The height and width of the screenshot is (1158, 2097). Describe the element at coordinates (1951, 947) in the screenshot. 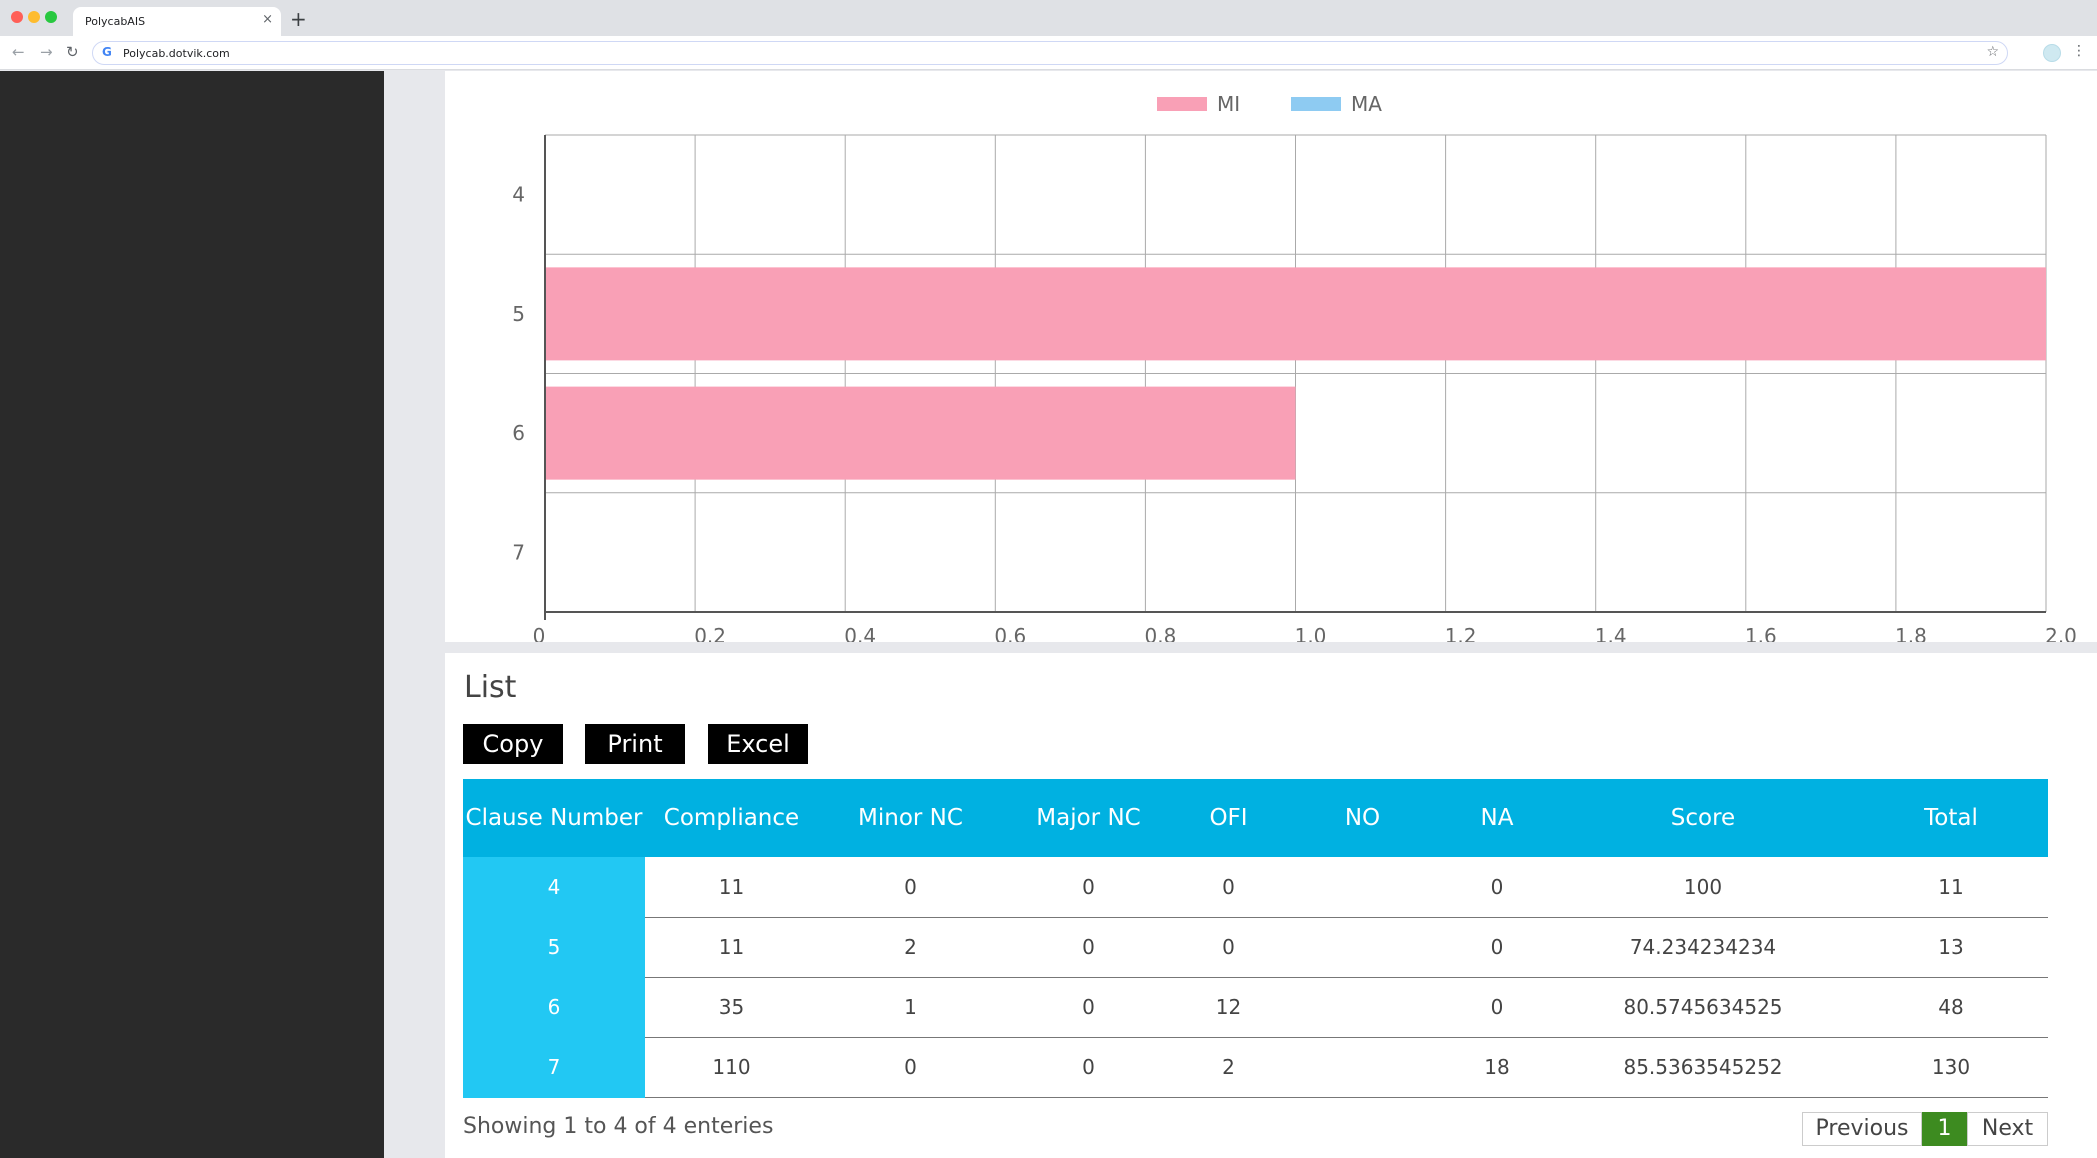

I see `cell-total: 13` at that location.